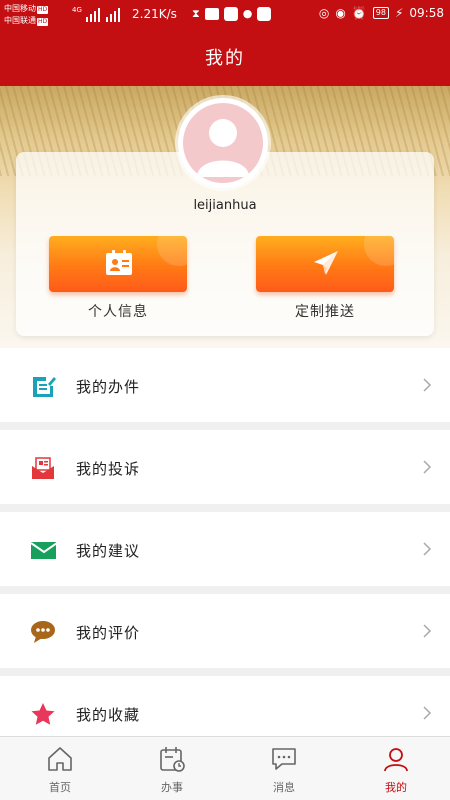 The width and height of the screenshot is (450, 800). What do you see at coordinates (324, 13) in the screenshot?
I see `headset-icon: ◎` at bounding box center [324, 13].